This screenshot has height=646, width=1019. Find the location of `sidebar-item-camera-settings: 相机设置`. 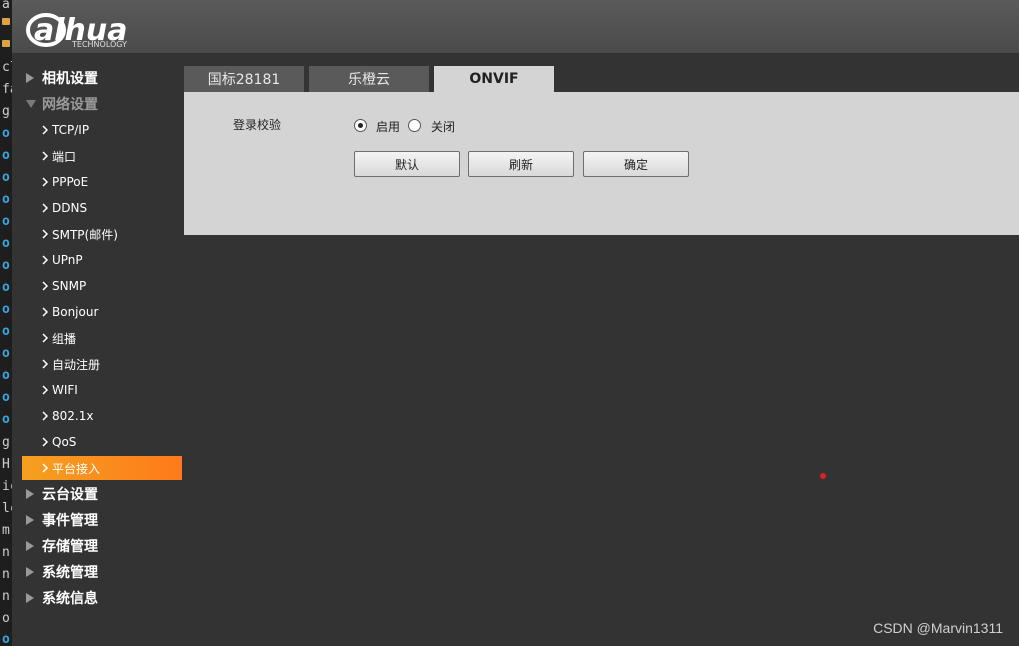

sidebar-item-camera-settings: 相机设置 is located at coordinates (97, 78).